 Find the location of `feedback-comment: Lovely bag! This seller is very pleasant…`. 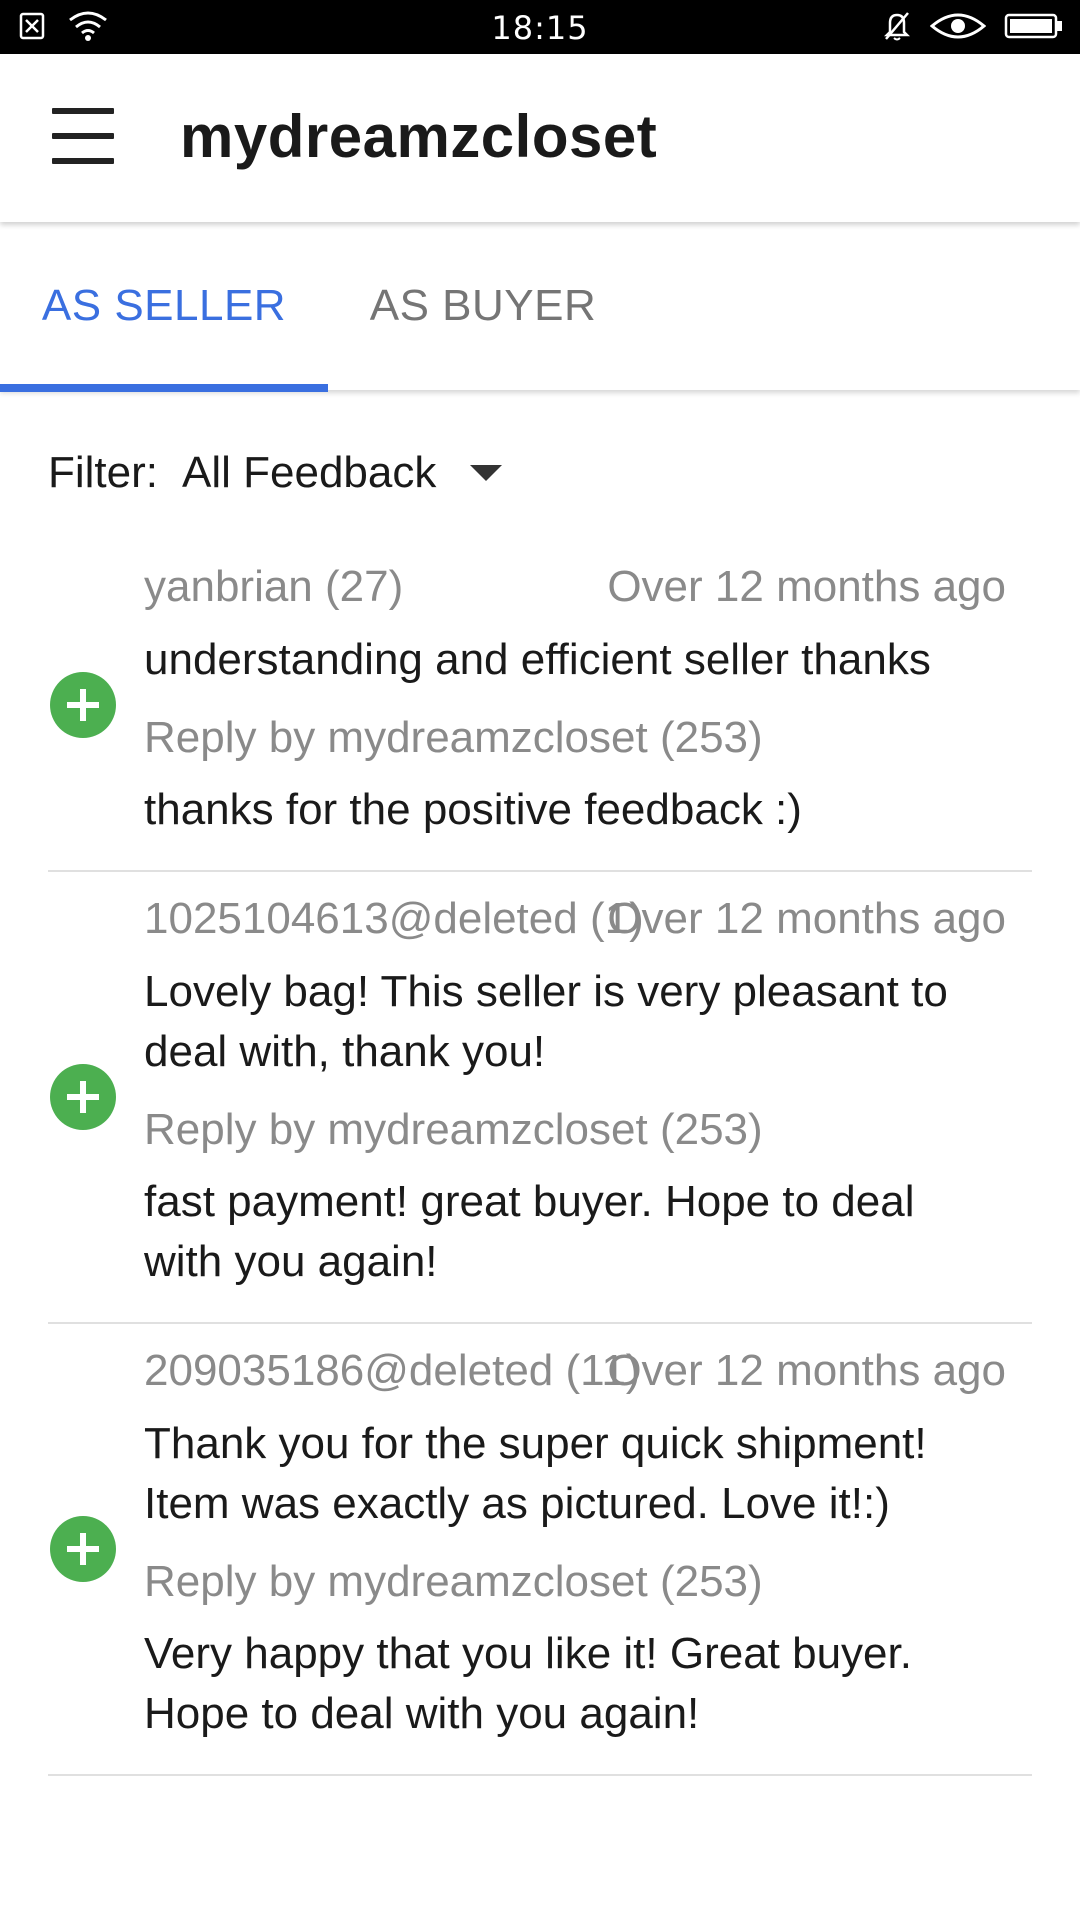

feedback-comment: Lovely bag! This seller is very pleasant… is located at coordinates (546, 1021).